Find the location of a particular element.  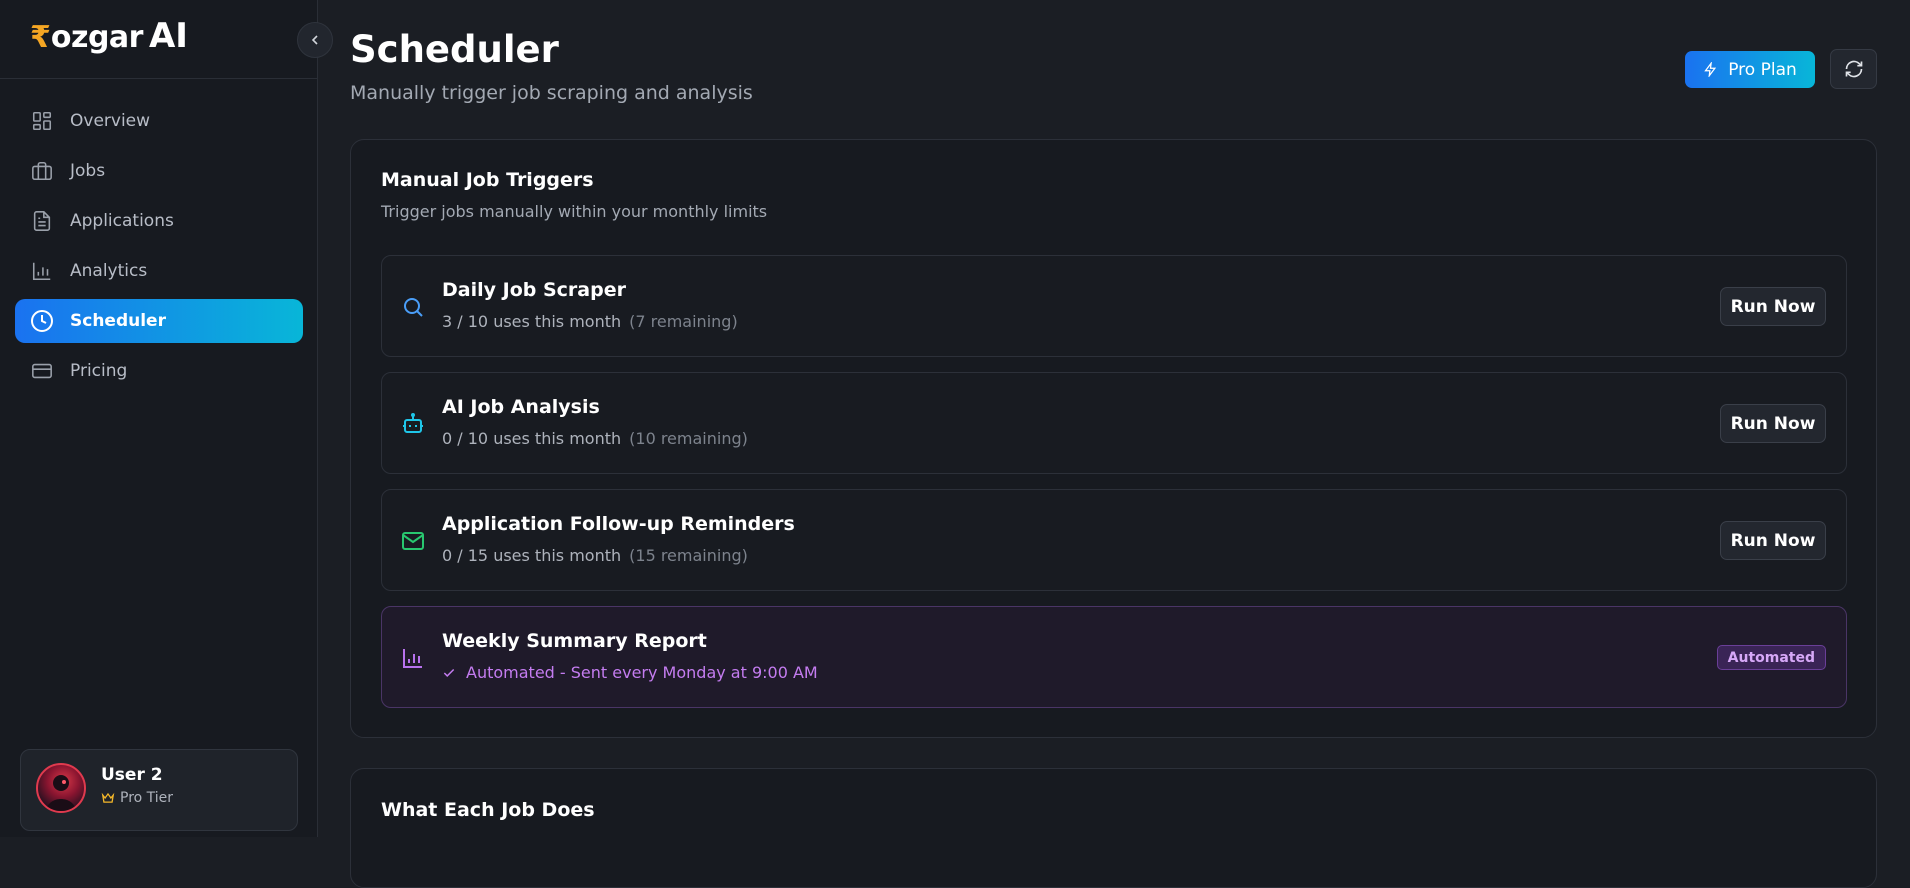

job-name: Daily Job Scraper is located at coordinates (534, 290).